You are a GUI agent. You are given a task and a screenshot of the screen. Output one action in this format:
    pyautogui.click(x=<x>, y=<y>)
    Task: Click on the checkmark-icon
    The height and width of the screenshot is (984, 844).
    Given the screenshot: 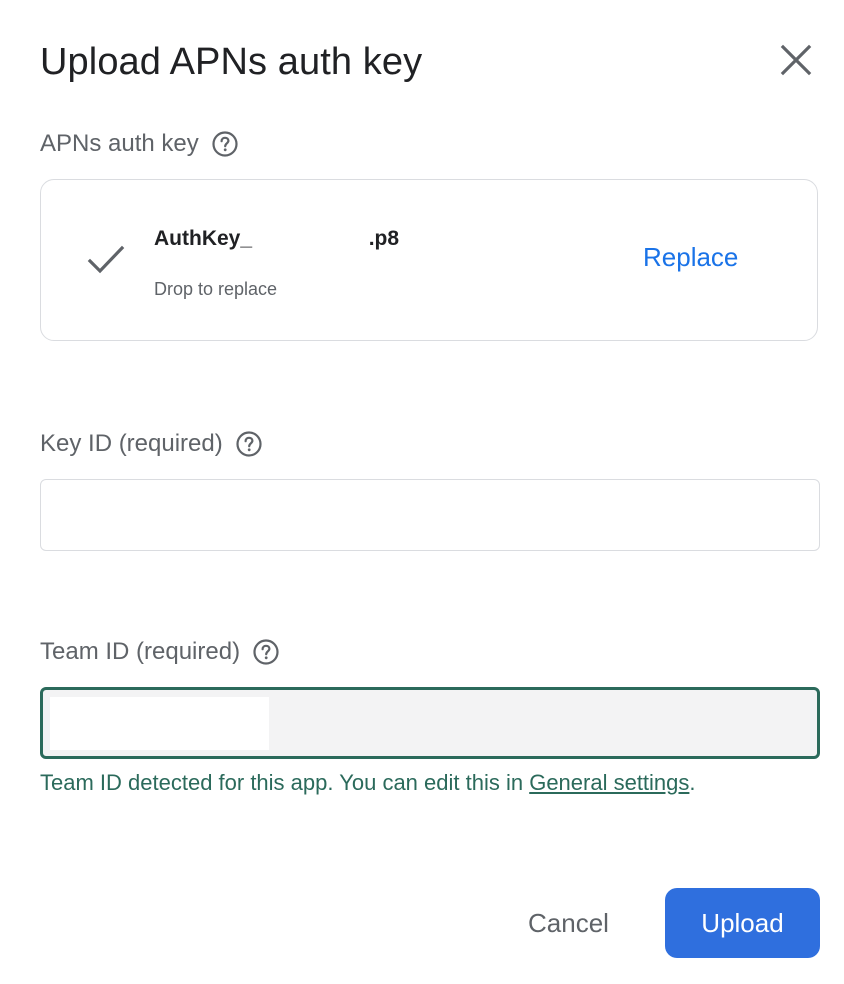 What is the action you would take?
    pyautogui.click(x=106, y=260)
    